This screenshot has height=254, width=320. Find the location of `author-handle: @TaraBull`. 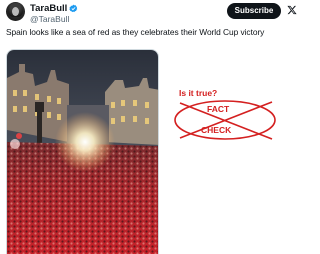

author-handle: @TaraBull is located at coordinates (49, 19).